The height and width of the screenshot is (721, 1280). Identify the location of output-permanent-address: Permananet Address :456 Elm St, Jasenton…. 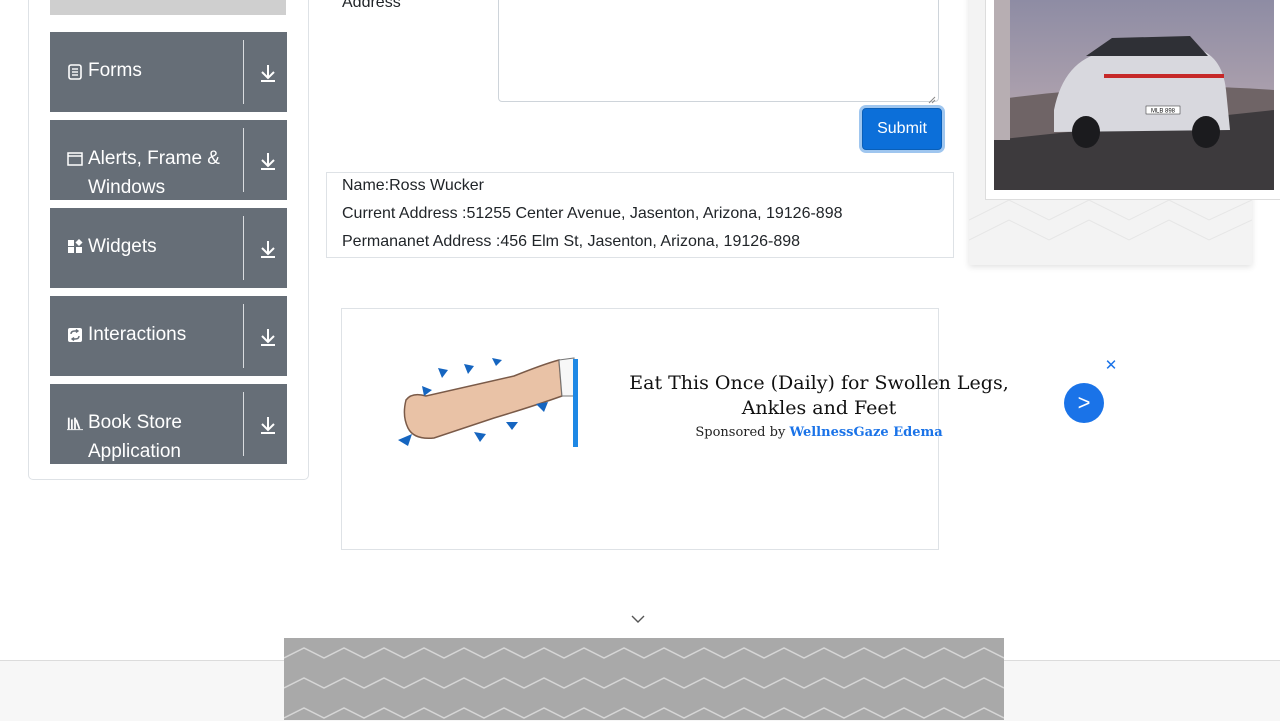
(571, 241).